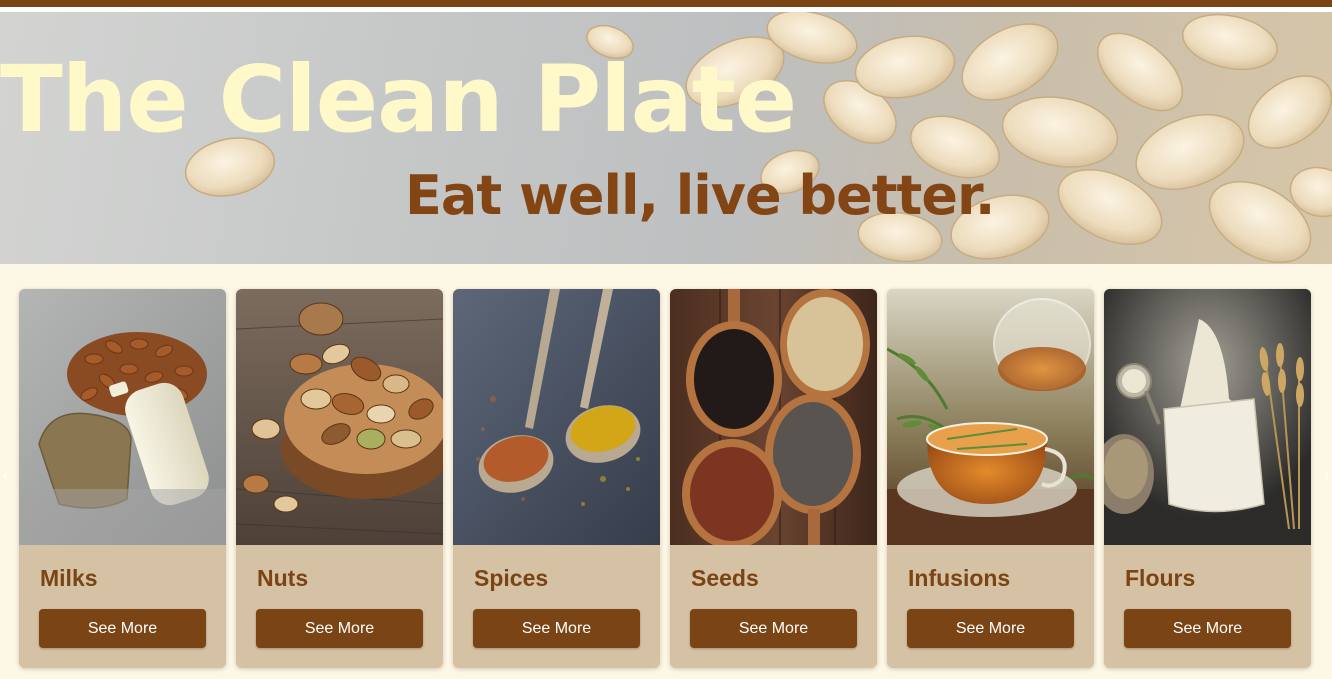 This screenshot has height=679, width=1332. I want to click on chevron-right-icon: ›, so click(1327, 476).